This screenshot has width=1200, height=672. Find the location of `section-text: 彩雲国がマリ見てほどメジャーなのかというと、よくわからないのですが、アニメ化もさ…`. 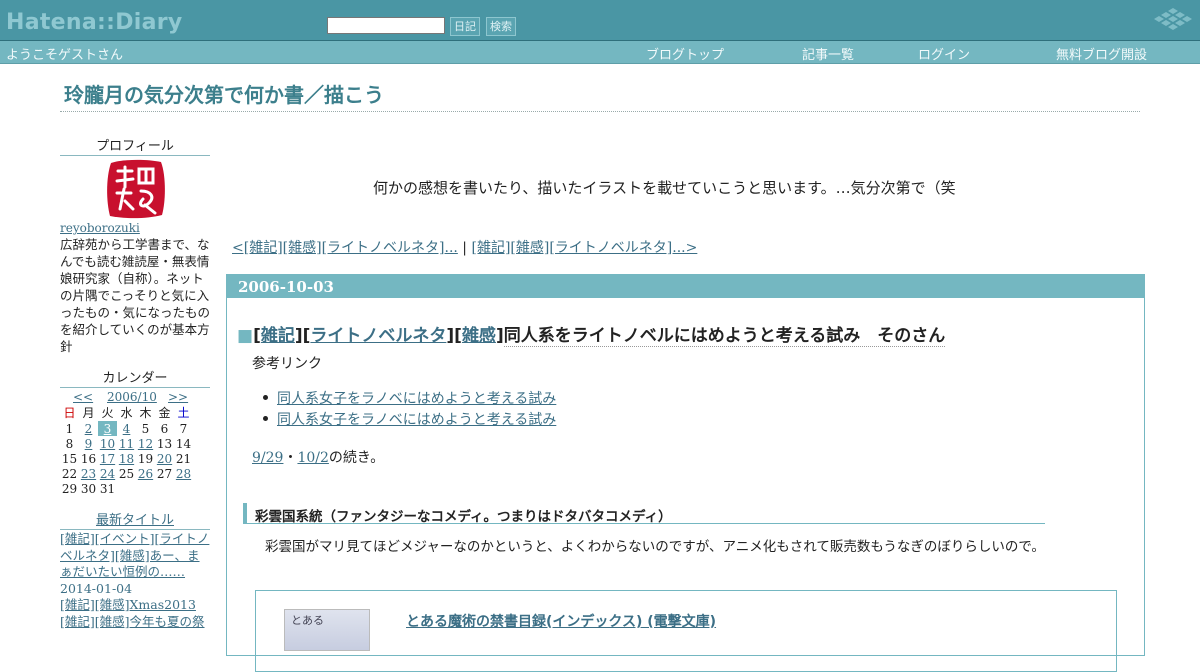

section-text: 彩雲国がマリ見てほどメジャーなのかというと、よくわからないのですが、アニメ化もさ… is located at coordinates (655, 547).